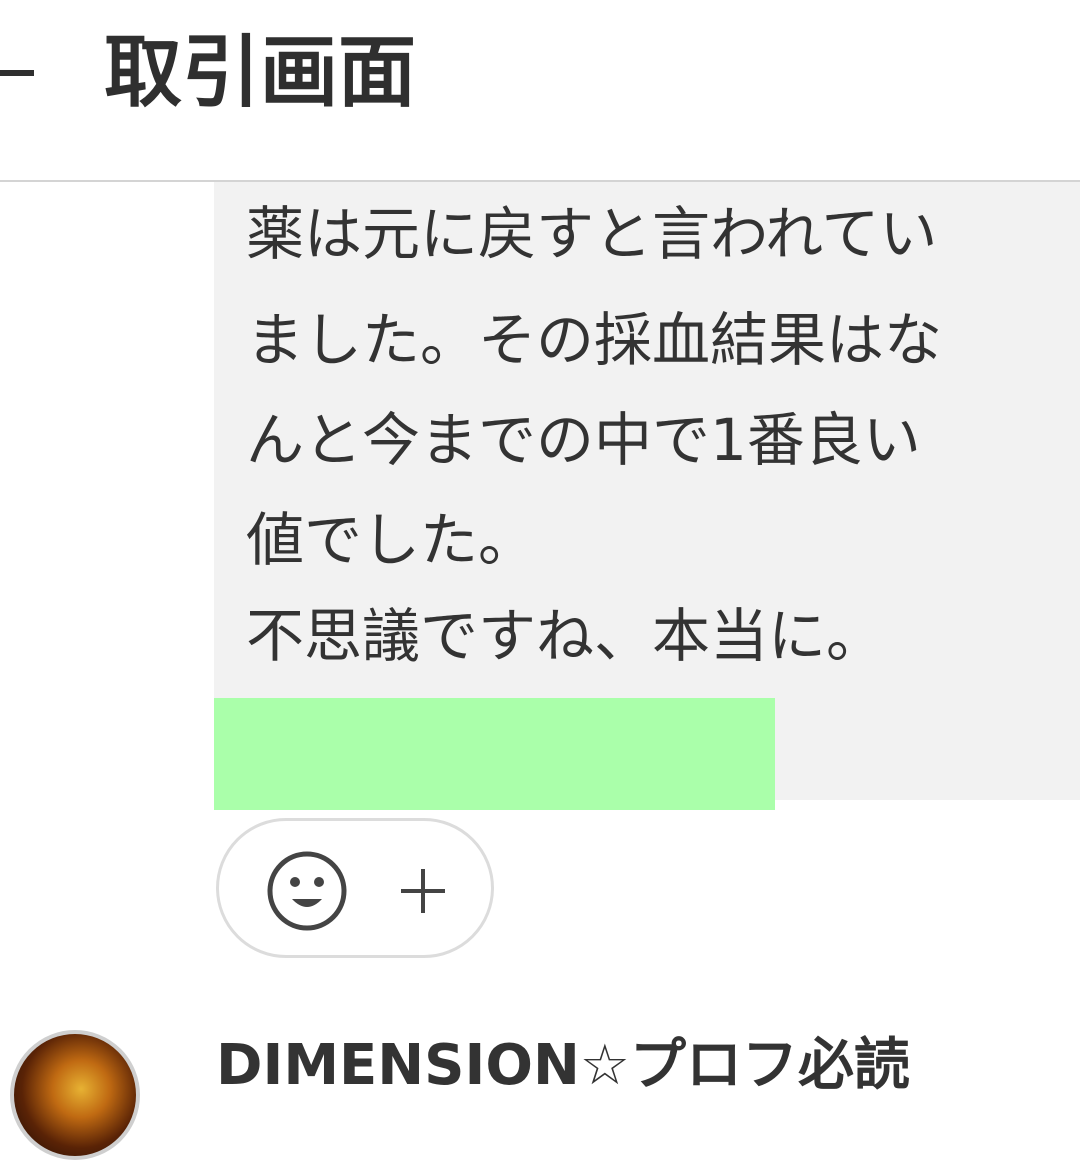  Describe the element at coordinates (307, 891) in the screenshot. I see `smiley-icon` at that location.